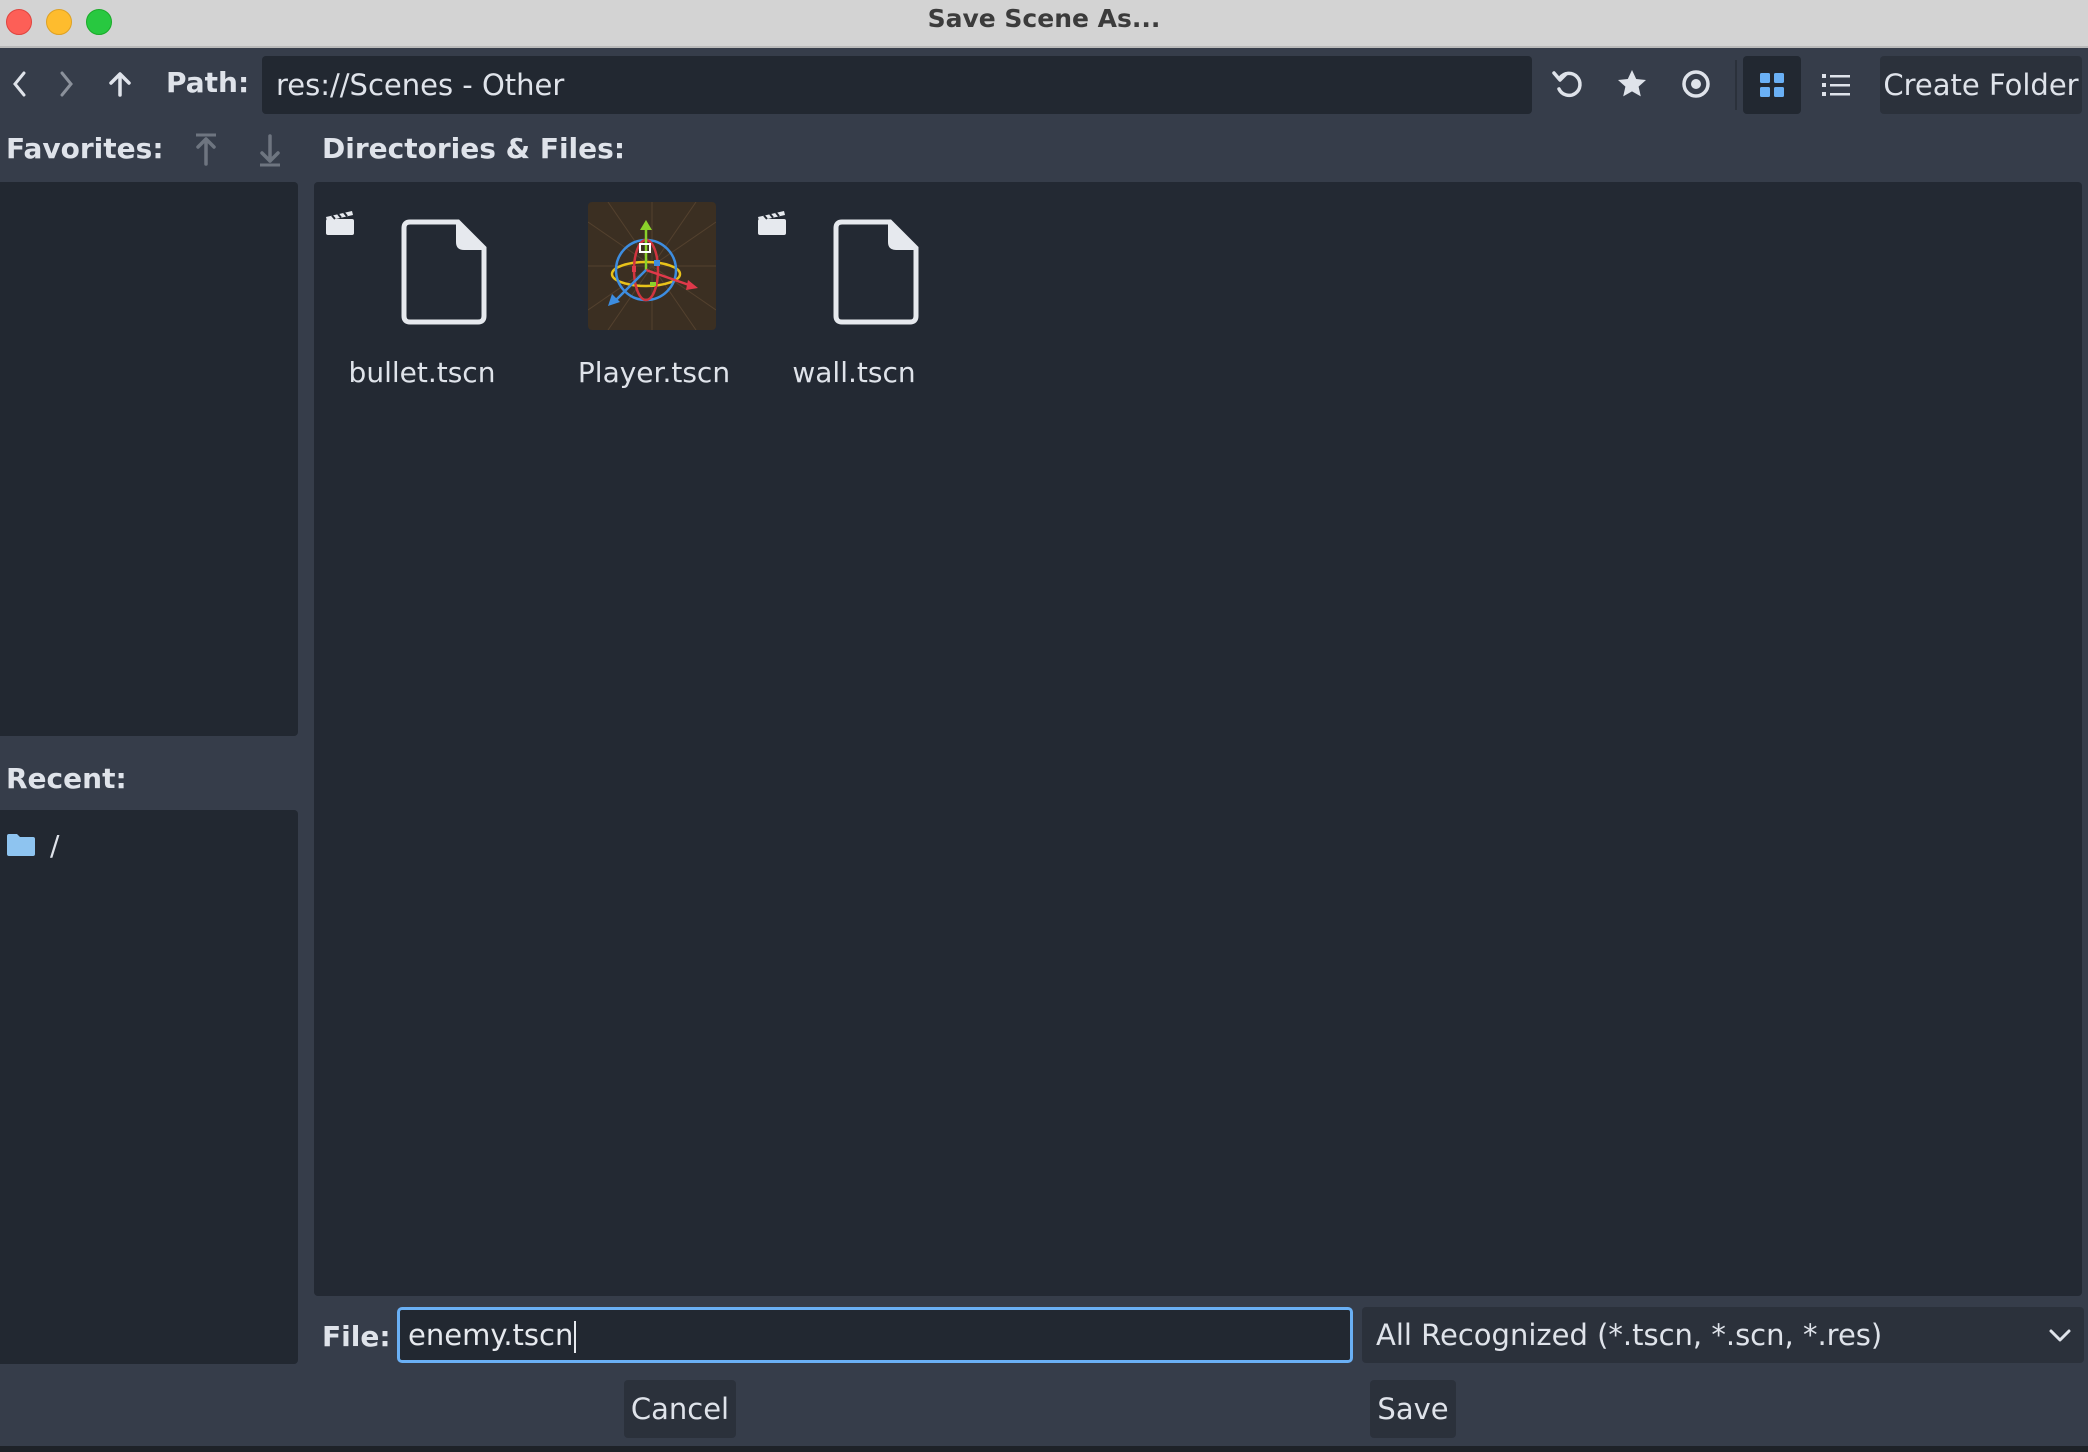 This screenshot has height=1452, width=2088. I want to click on favorite-button, so click(1632, 84).